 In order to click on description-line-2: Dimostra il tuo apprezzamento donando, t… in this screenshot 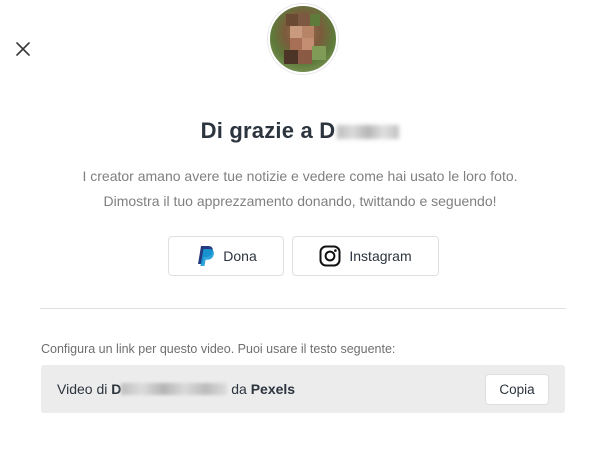, I will do `click(300, 201)`.